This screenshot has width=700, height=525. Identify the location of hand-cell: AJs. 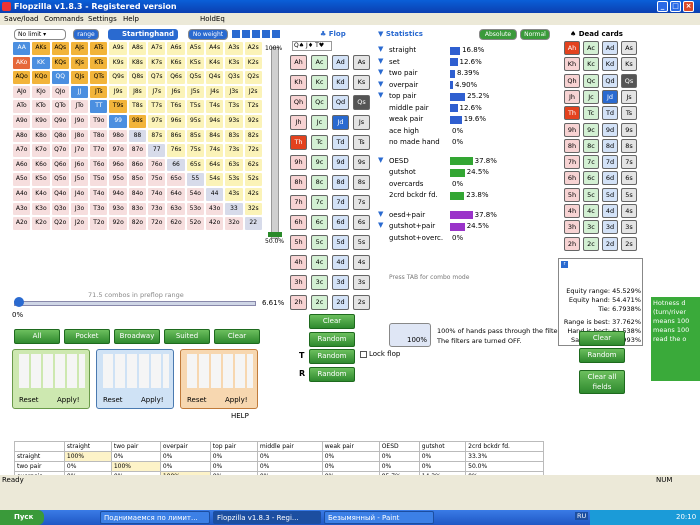
(79, 48).